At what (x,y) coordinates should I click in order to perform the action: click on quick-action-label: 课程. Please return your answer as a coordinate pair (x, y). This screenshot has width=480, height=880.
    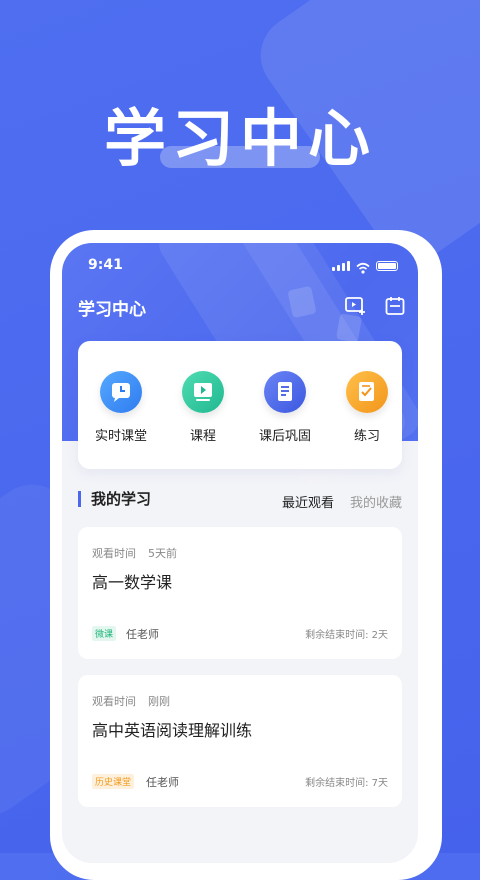
    Looking at the image, I should click on (202, 436).